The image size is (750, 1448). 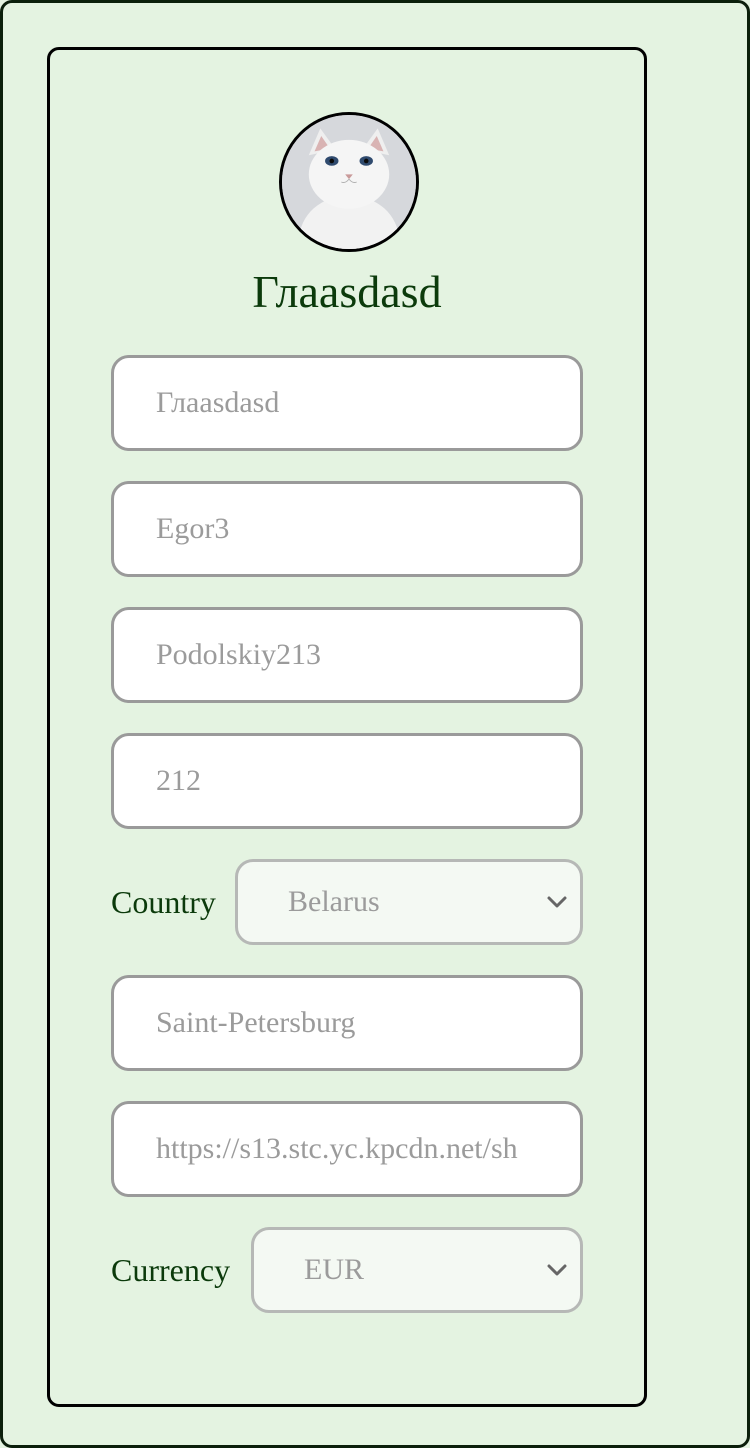 I want to click on currency-row: Currency EUR, so click(x=347, y=1270).